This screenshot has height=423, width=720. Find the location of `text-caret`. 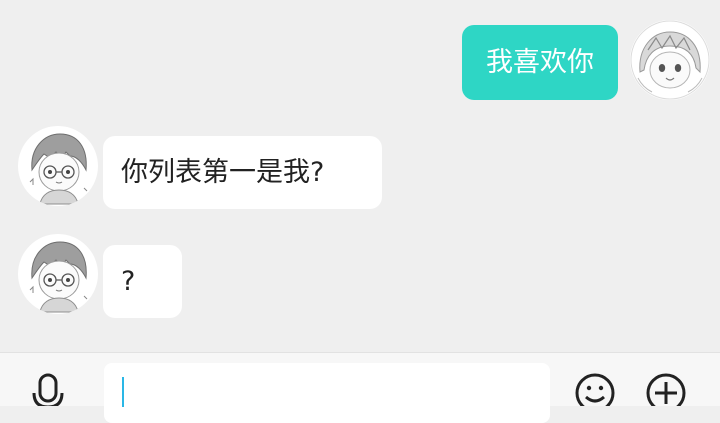

text-caret is located at coordinates (123, 392).